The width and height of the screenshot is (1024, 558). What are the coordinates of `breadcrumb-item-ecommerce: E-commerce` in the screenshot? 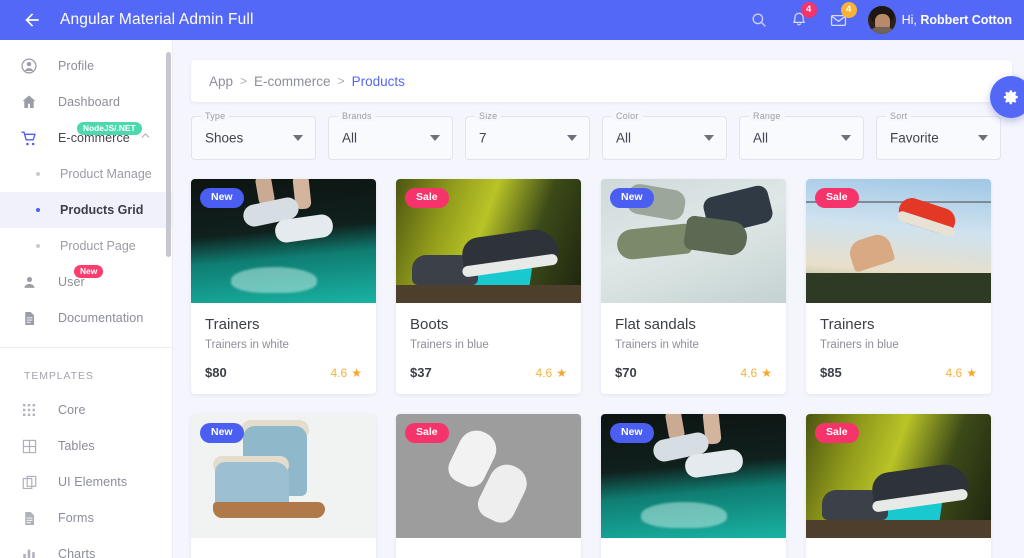 It's located at (292, 81).